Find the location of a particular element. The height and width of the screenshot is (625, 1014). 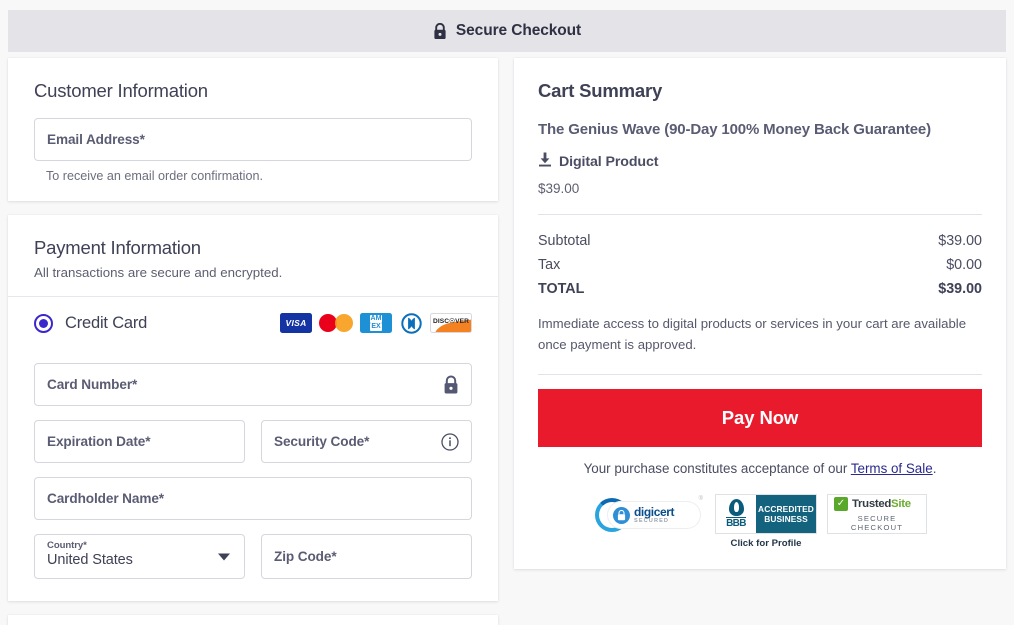

download-icon is located at coordinates (545, 162).